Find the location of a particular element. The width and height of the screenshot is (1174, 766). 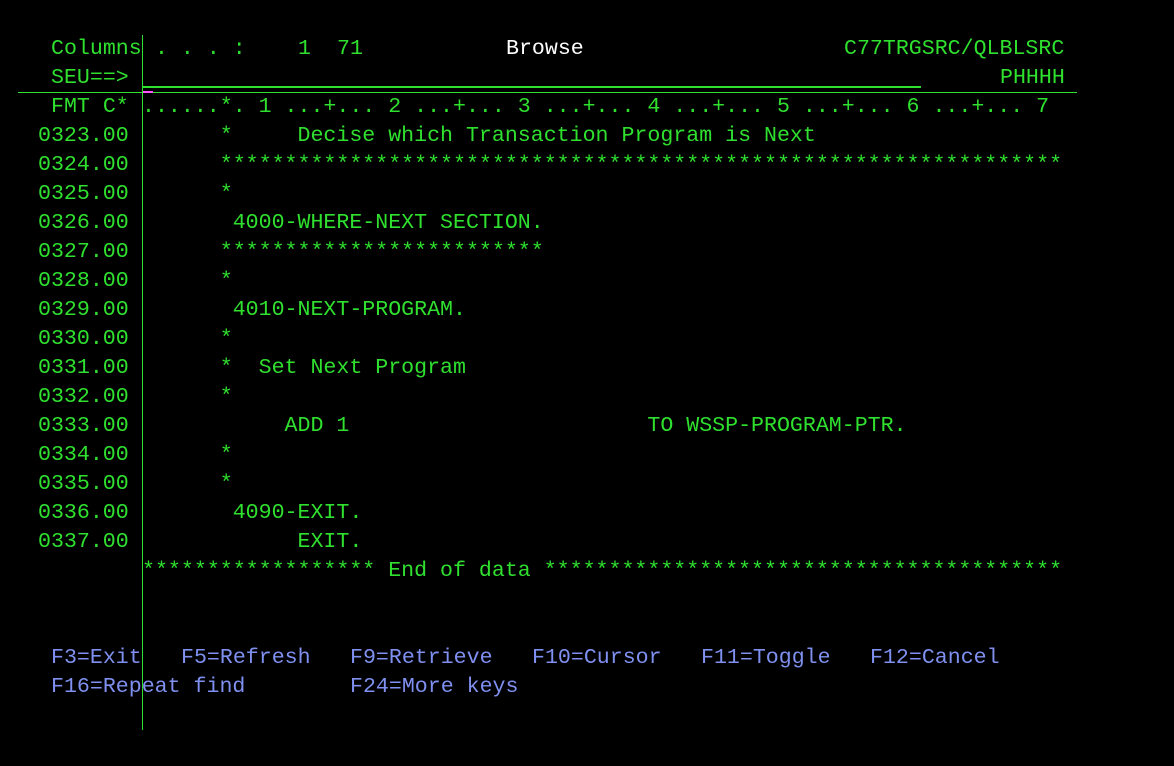

command-prompt: SEU==> is located at coordinates (90, 78).